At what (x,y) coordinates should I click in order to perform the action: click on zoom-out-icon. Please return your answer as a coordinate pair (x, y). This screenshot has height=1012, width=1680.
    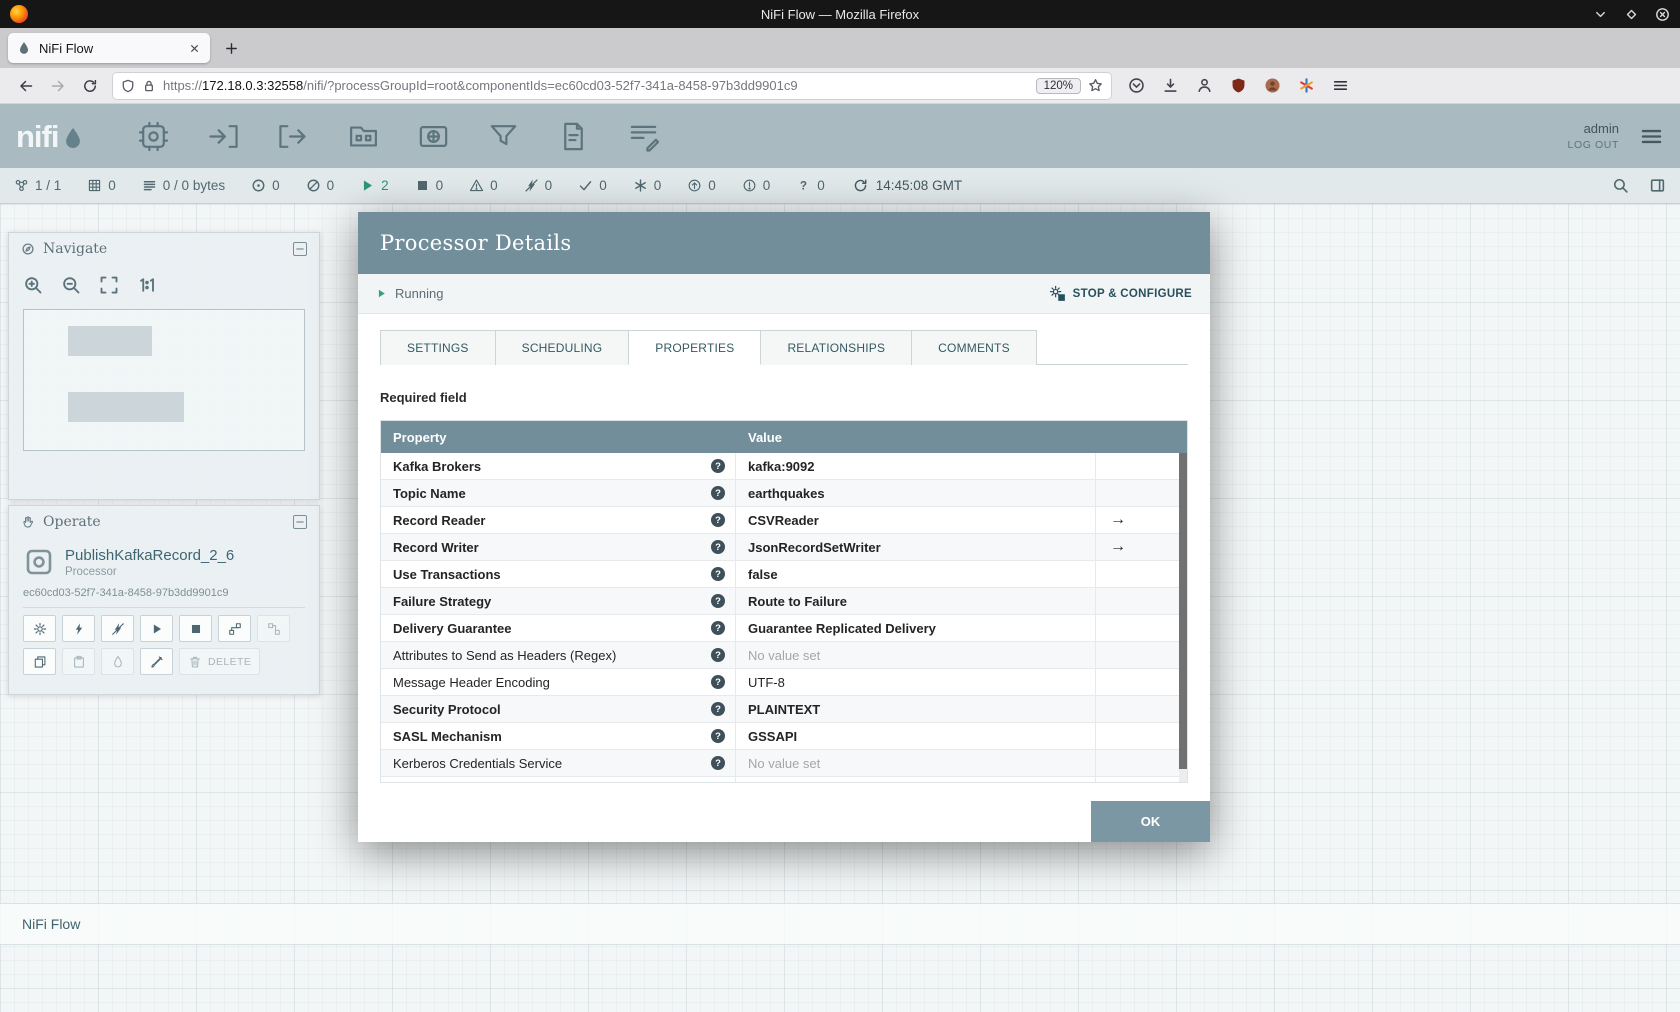
    Looking at the image, I should click on (71, 285).